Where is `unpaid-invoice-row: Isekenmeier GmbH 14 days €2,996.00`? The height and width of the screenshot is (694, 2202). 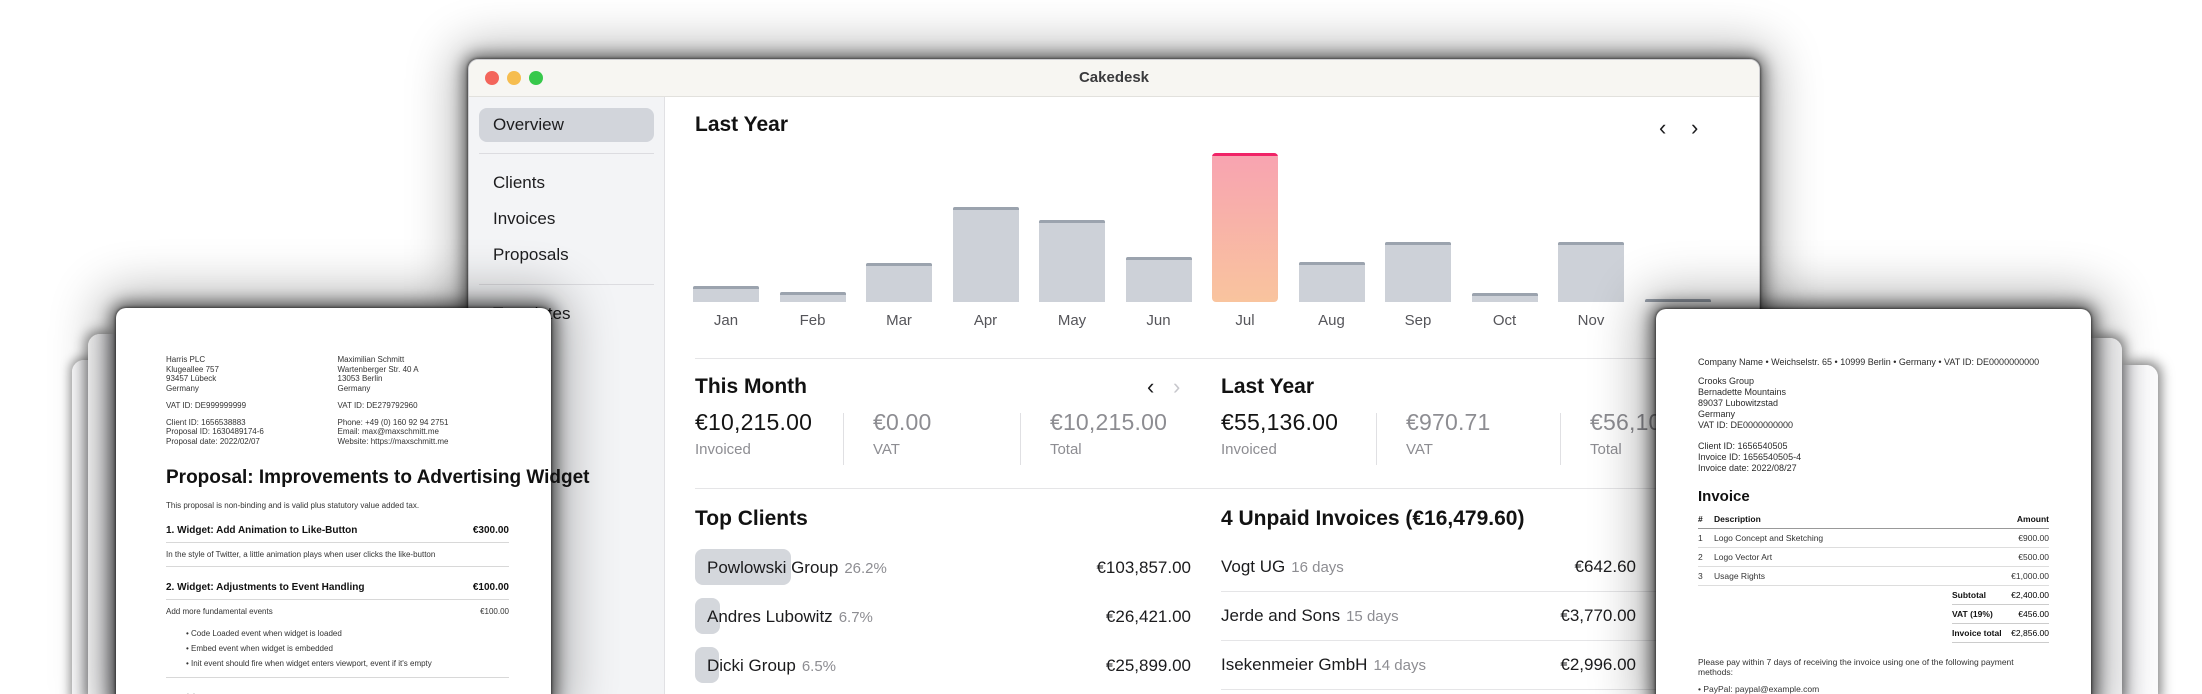
unpaid-invoice-row: Isekenmeier GmbH 14 days €2,996.00 is located at coordinates (1467, 665).